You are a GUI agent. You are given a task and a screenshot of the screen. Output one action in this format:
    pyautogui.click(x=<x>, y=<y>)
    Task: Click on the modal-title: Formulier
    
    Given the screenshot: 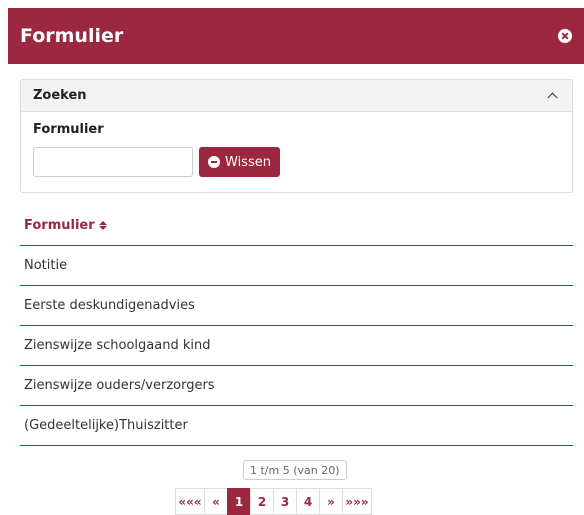 What is the action you would take?
    pyautogui.click(x=72, y=36)
    